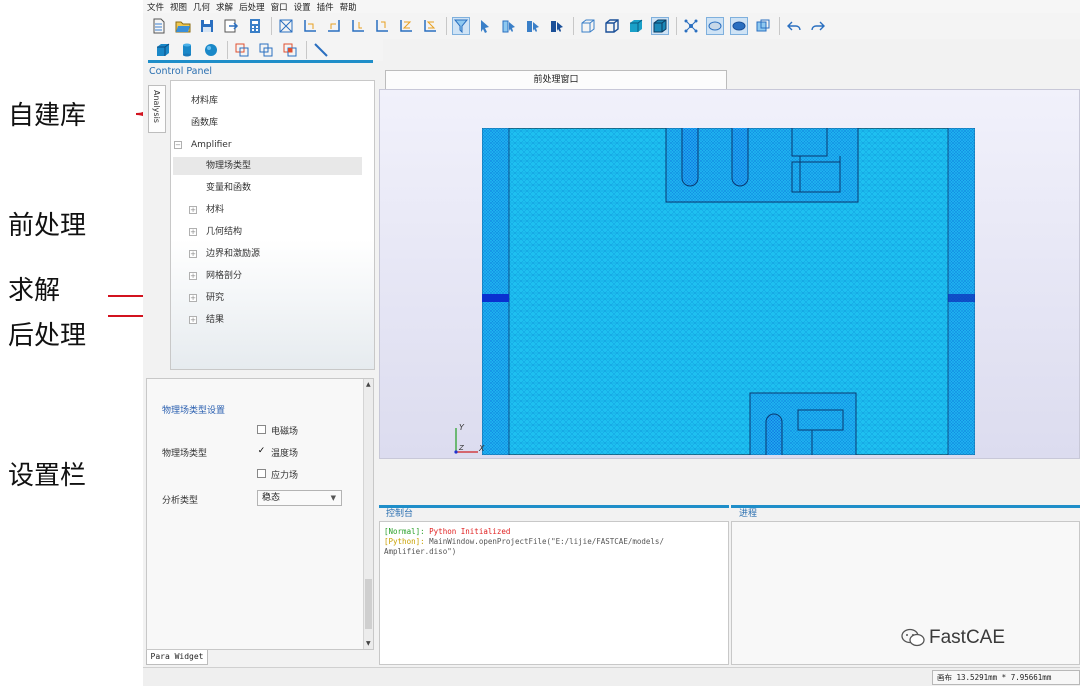  I want to click on mesh-quality-icon, so click(763, 26).